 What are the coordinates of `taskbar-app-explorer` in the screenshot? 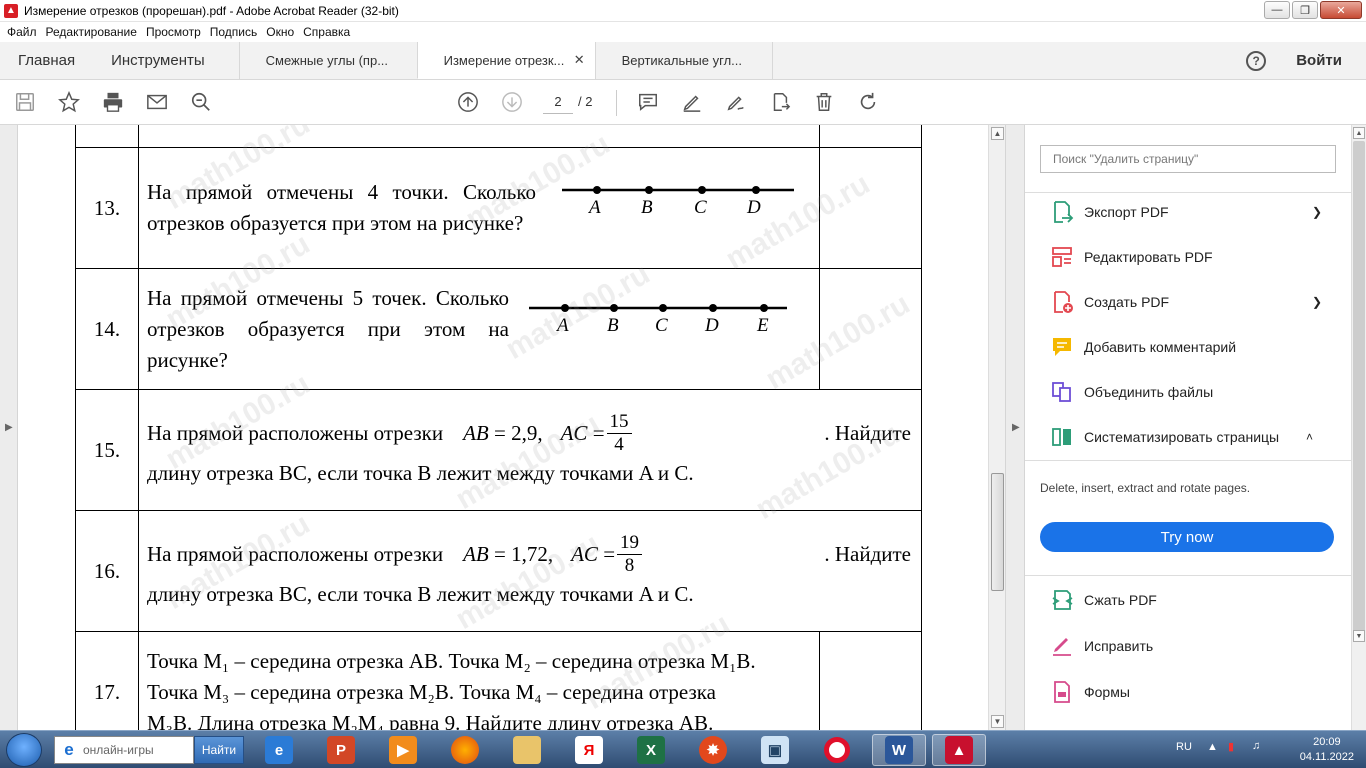 It's located at (527, 750).